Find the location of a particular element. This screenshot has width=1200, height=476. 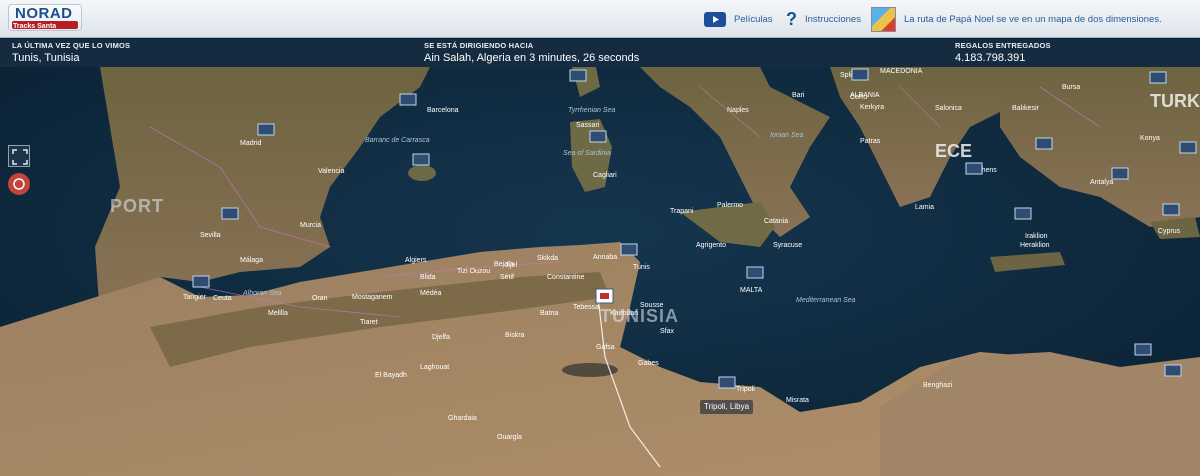

label-mediterranean-sea: Mediterranean Sea is located at coordinates (826, 300).